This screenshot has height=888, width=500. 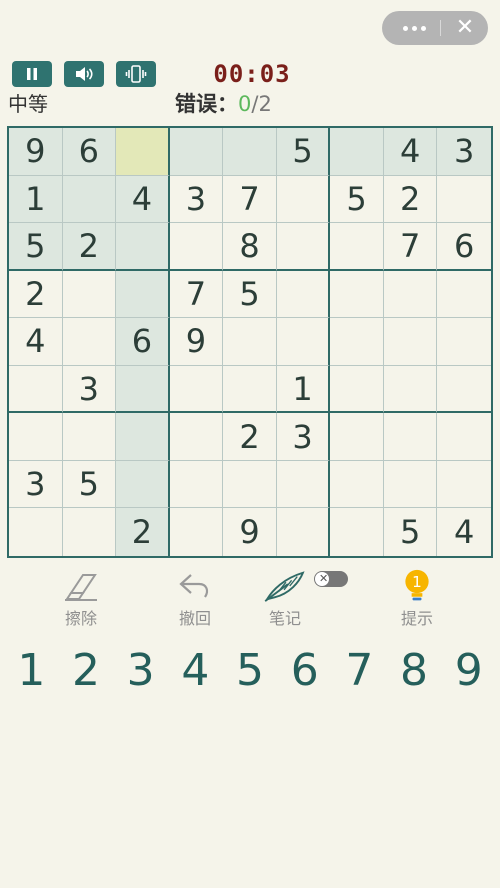 I want to click on numpad-key-1: 1, so click(x=31, y=671).